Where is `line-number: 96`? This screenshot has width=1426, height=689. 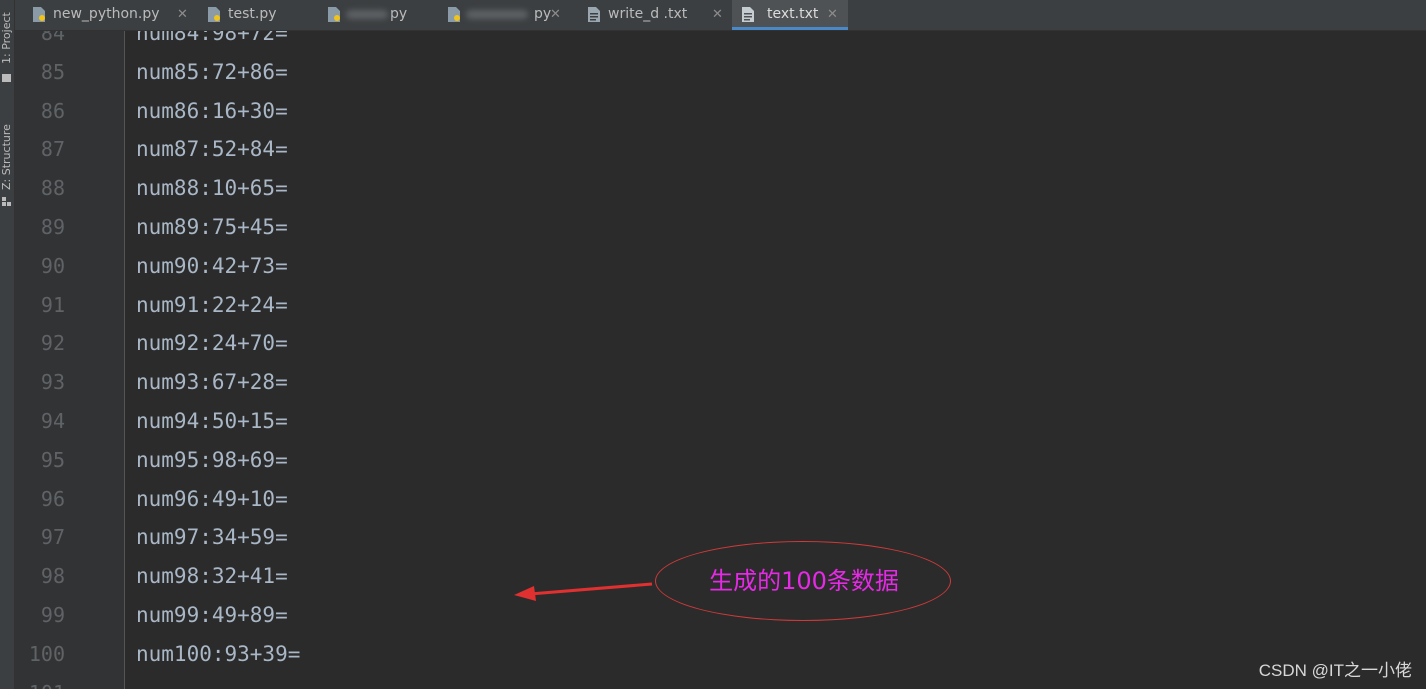 line-number: 96 is located at coordinates (52, 499).